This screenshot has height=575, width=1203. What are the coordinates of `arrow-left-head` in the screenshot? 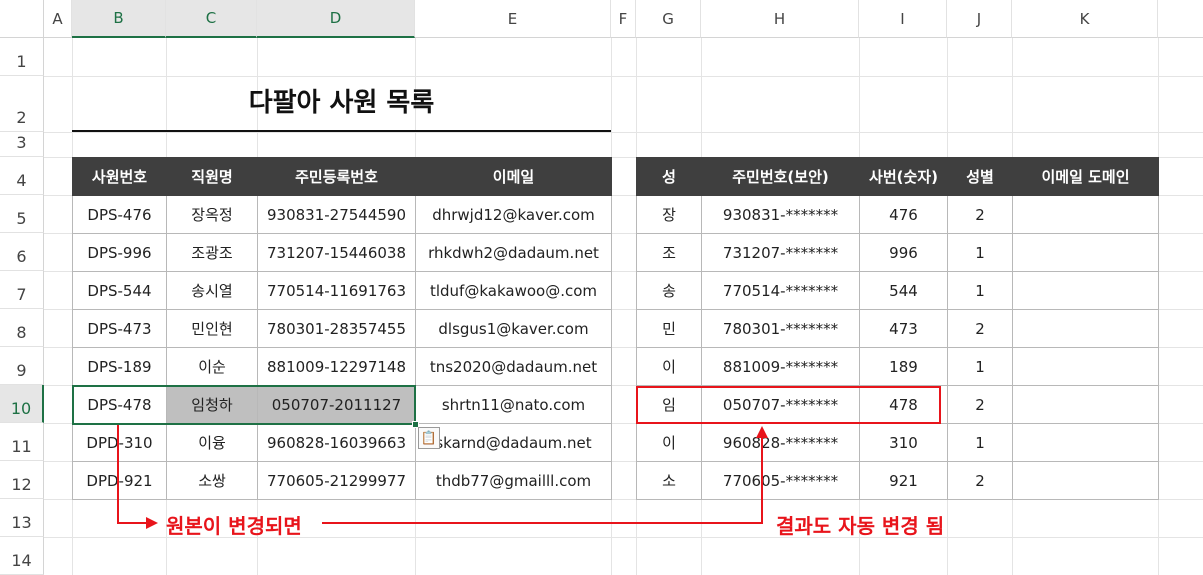 It's located at (152, 523).